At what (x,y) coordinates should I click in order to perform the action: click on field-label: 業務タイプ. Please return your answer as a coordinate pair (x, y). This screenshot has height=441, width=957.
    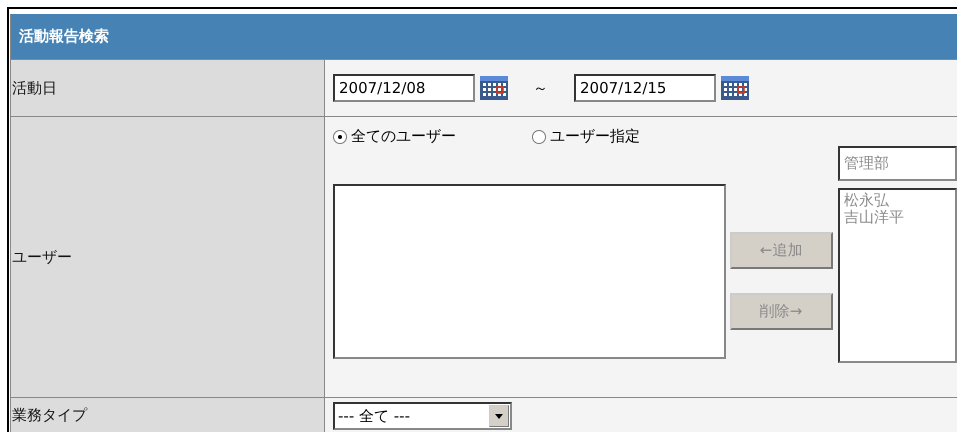
    Looking at the image, I should click on (168, 415).